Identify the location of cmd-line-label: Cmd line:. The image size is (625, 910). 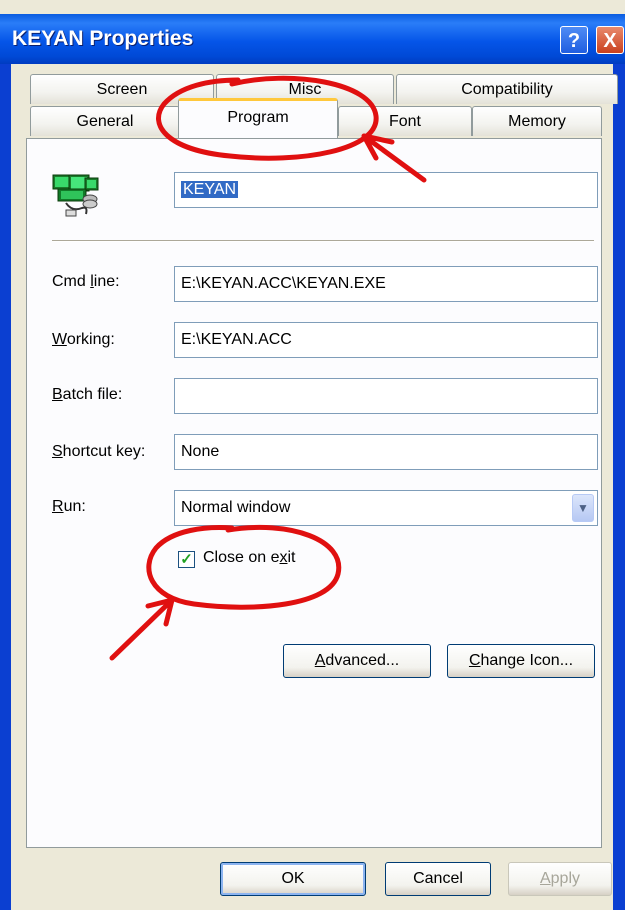
(86, 281).